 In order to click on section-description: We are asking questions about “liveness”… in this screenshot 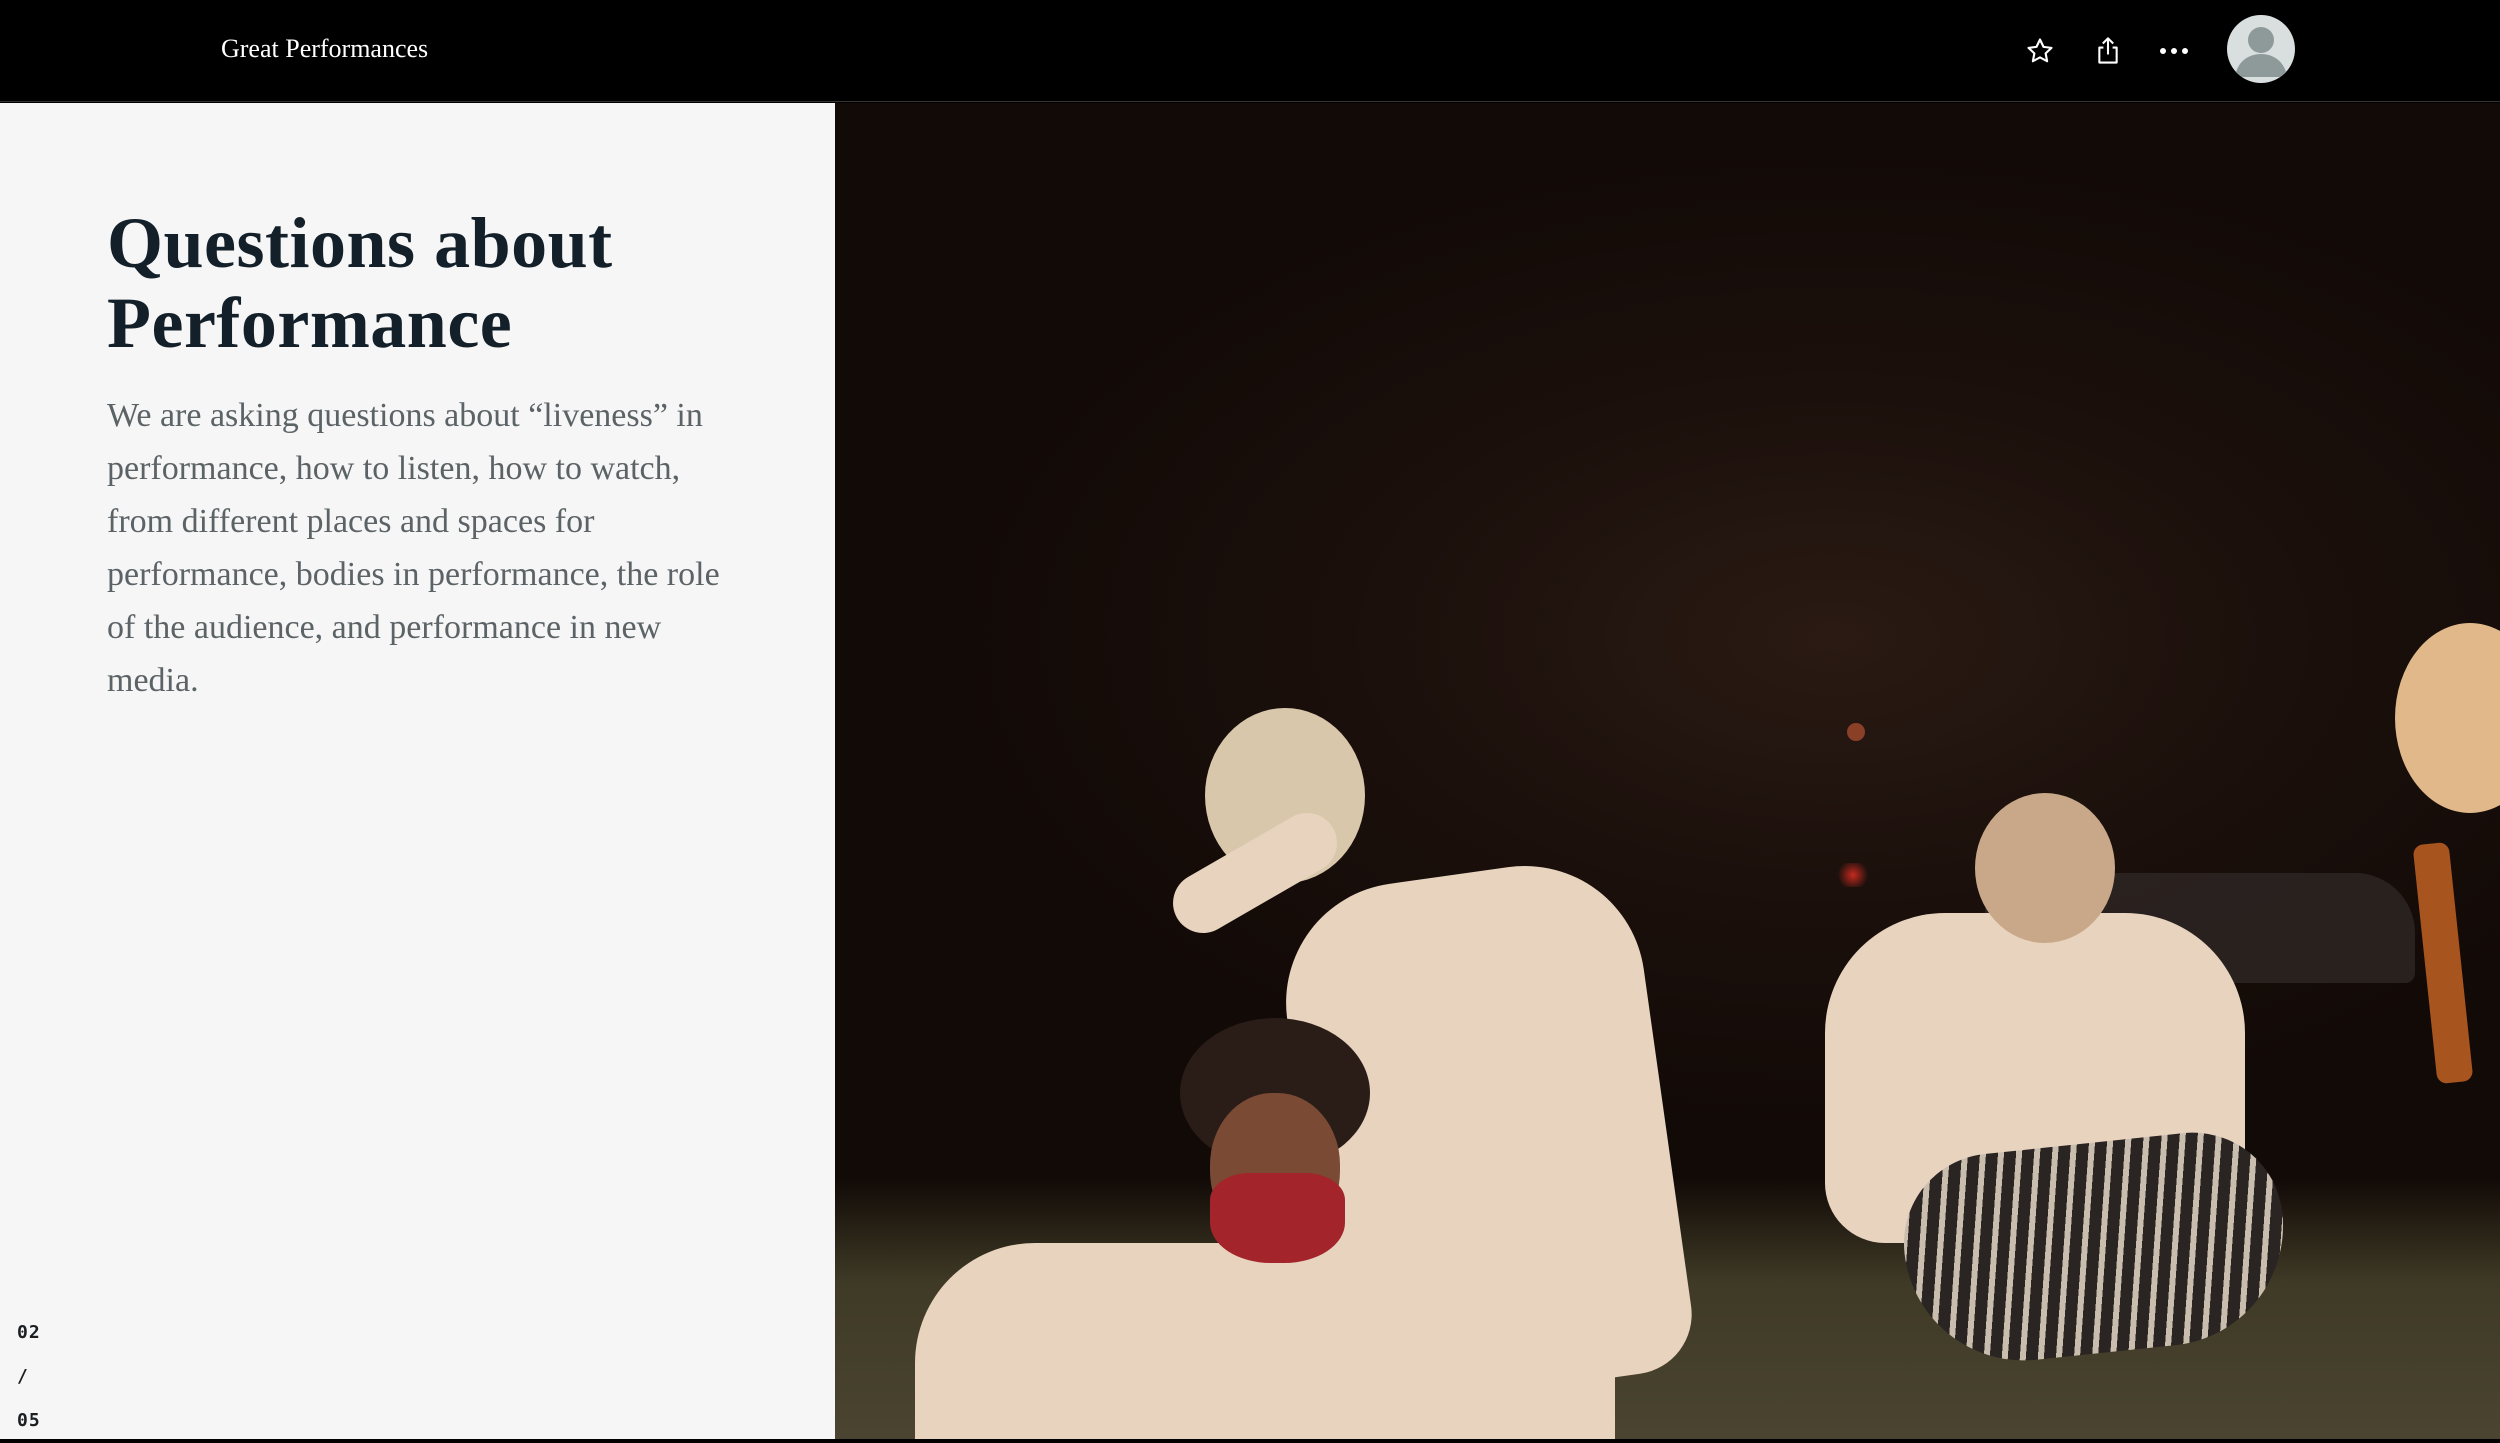, I will do `click(413, 548)`.